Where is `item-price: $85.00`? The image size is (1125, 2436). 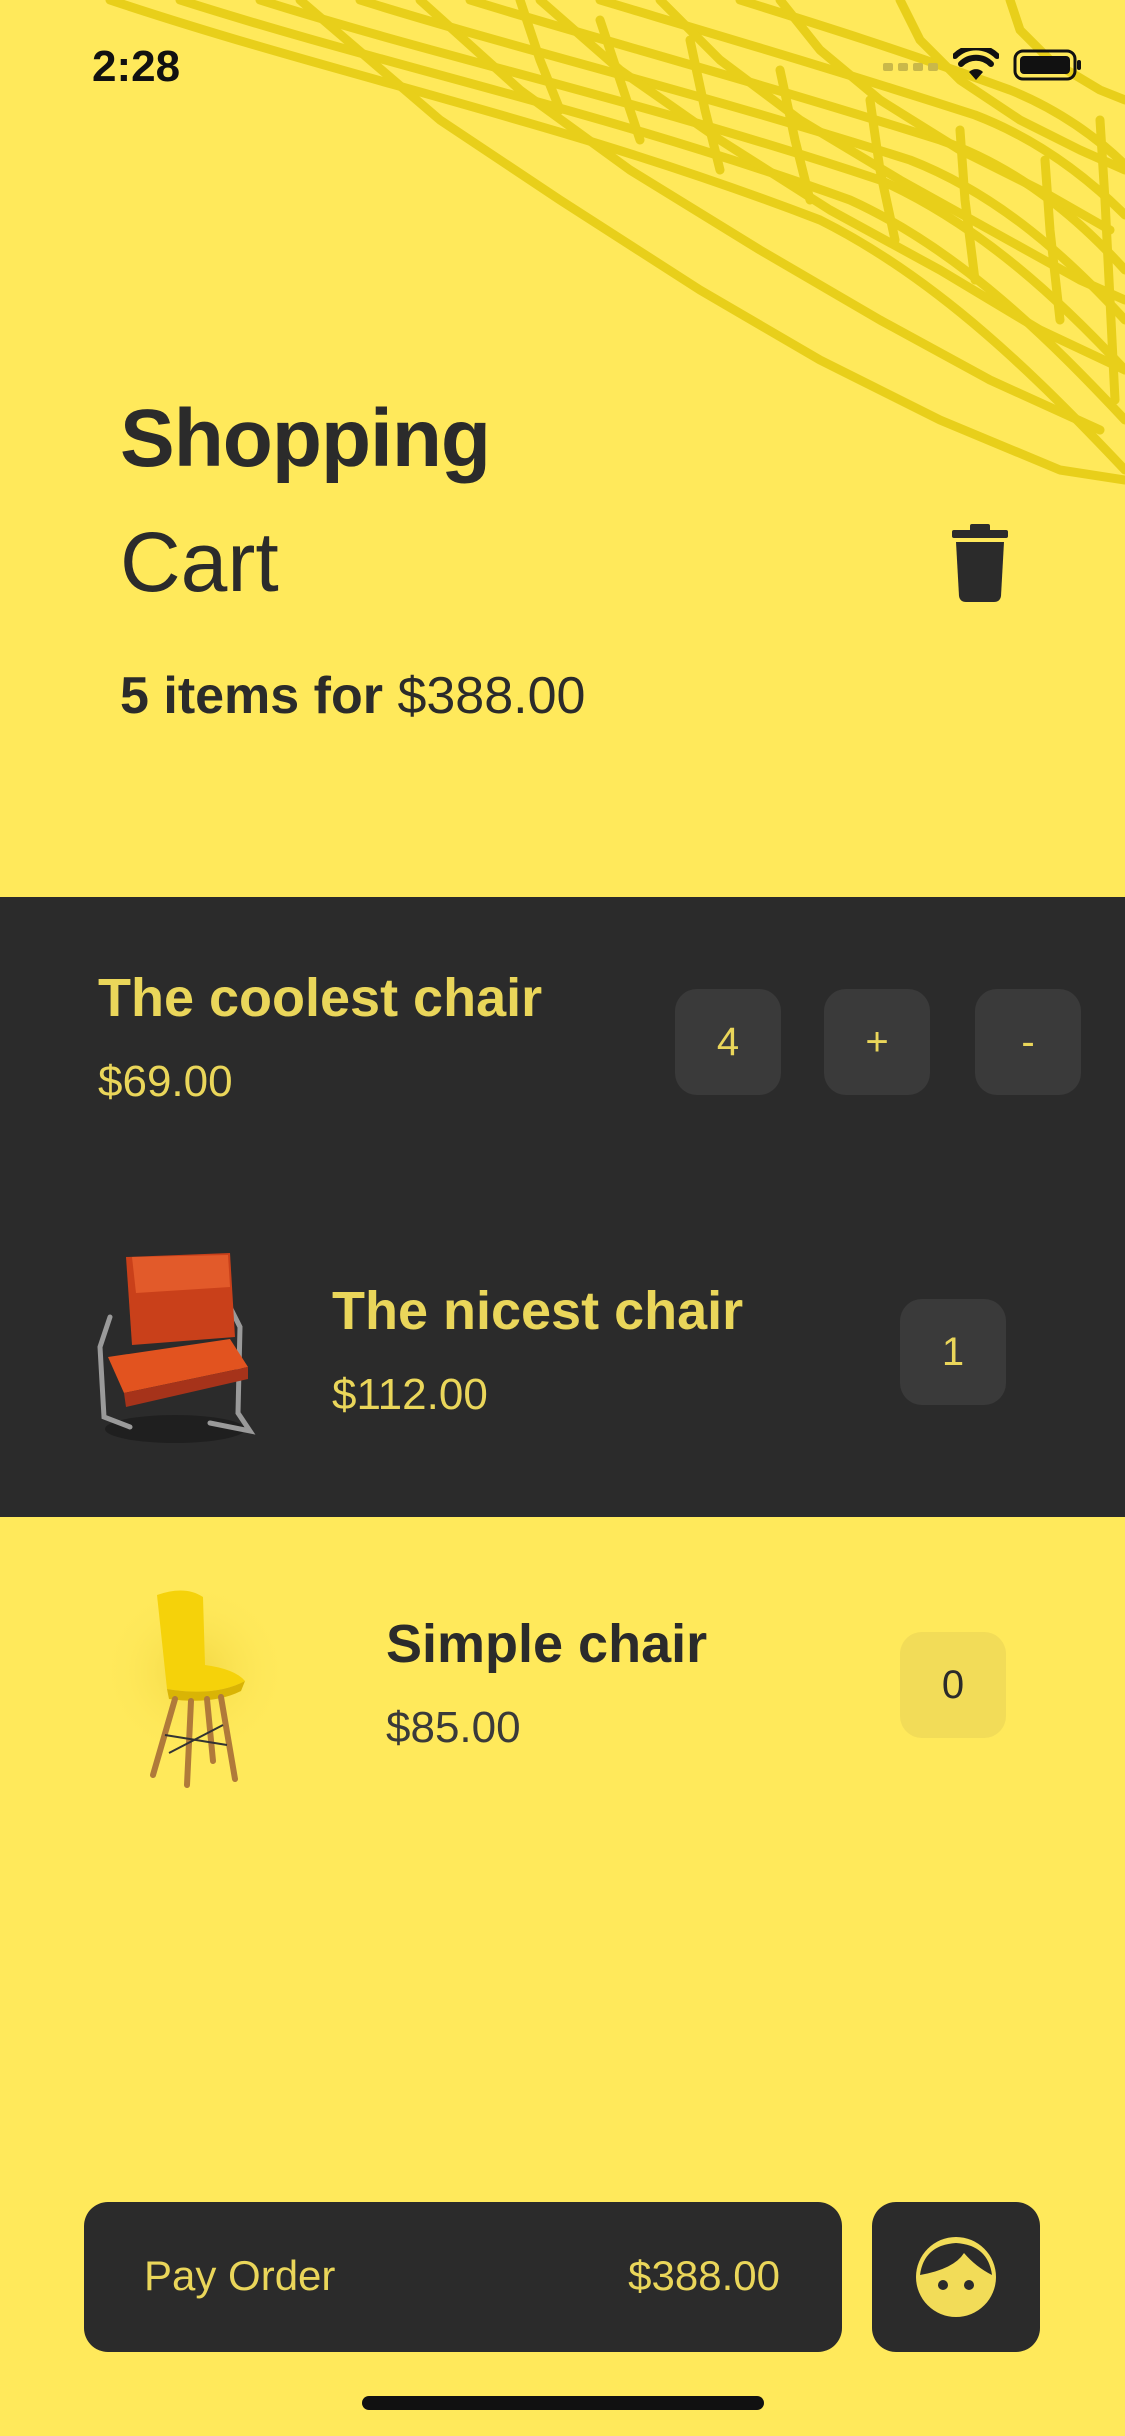 item-price: $85.00 is located at coordinates (453, 1727).